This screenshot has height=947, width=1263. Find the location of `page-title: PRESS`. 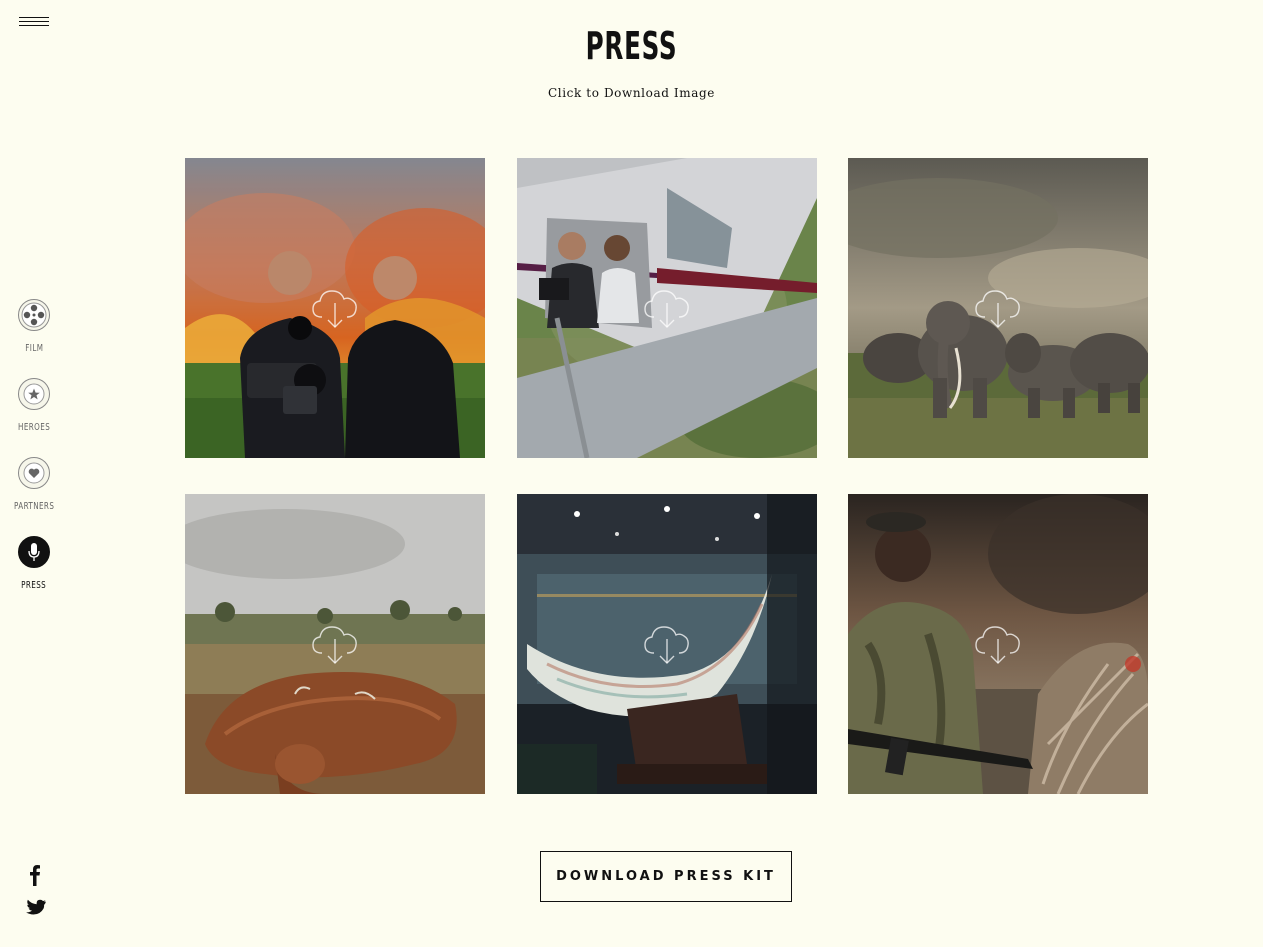

page-title: PRESS is located at coordinates (631, 46).